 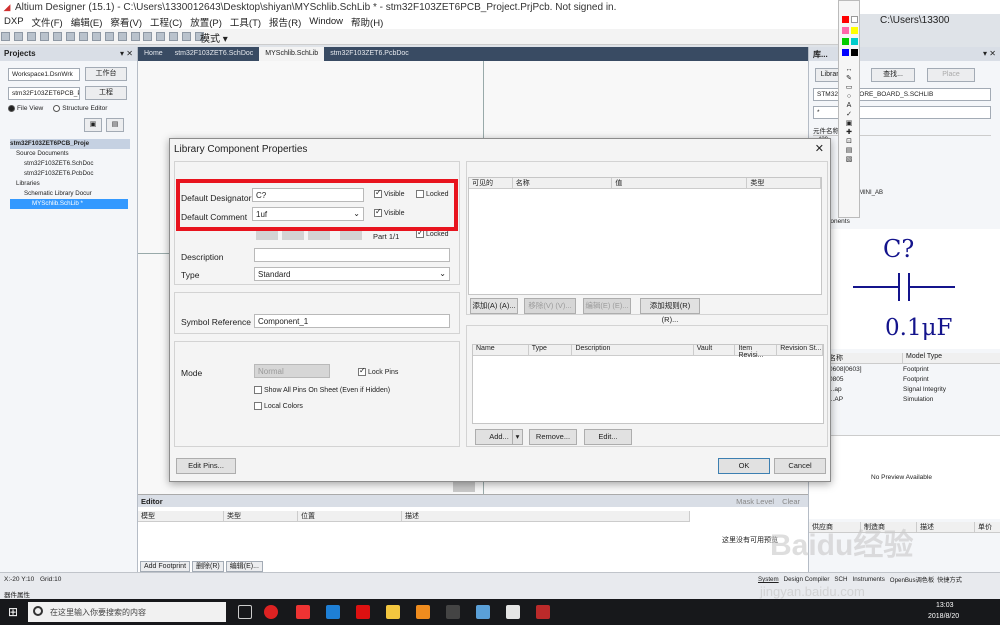 I want to click on menu-reports: 报告(R), so click(x=285, y=22).